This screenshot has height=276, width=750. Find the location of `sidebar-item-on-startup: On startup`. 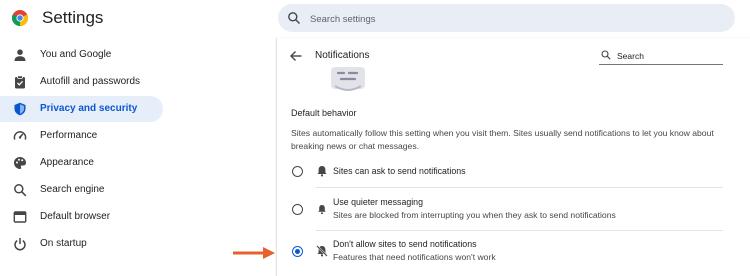

sidebar-item-on-startup: On startup is located at coordinates (81, 244).